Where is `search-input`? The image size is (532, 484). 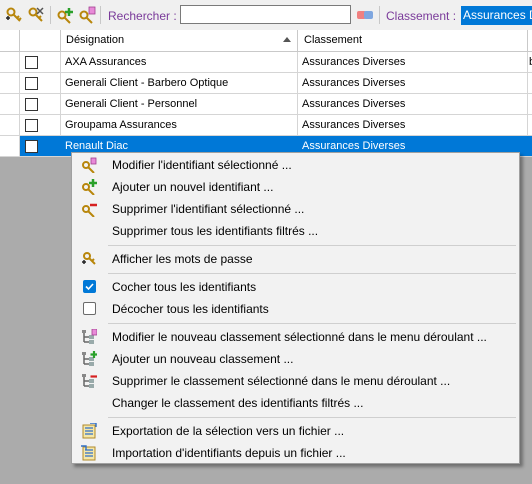 search-input is located at coordinates (265, 14).